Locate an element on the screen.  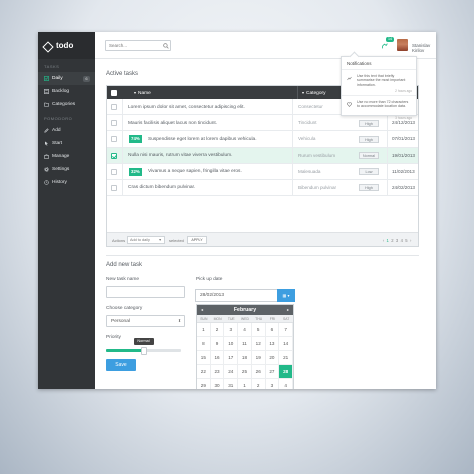
search-input is located at coordinates (138, 45).